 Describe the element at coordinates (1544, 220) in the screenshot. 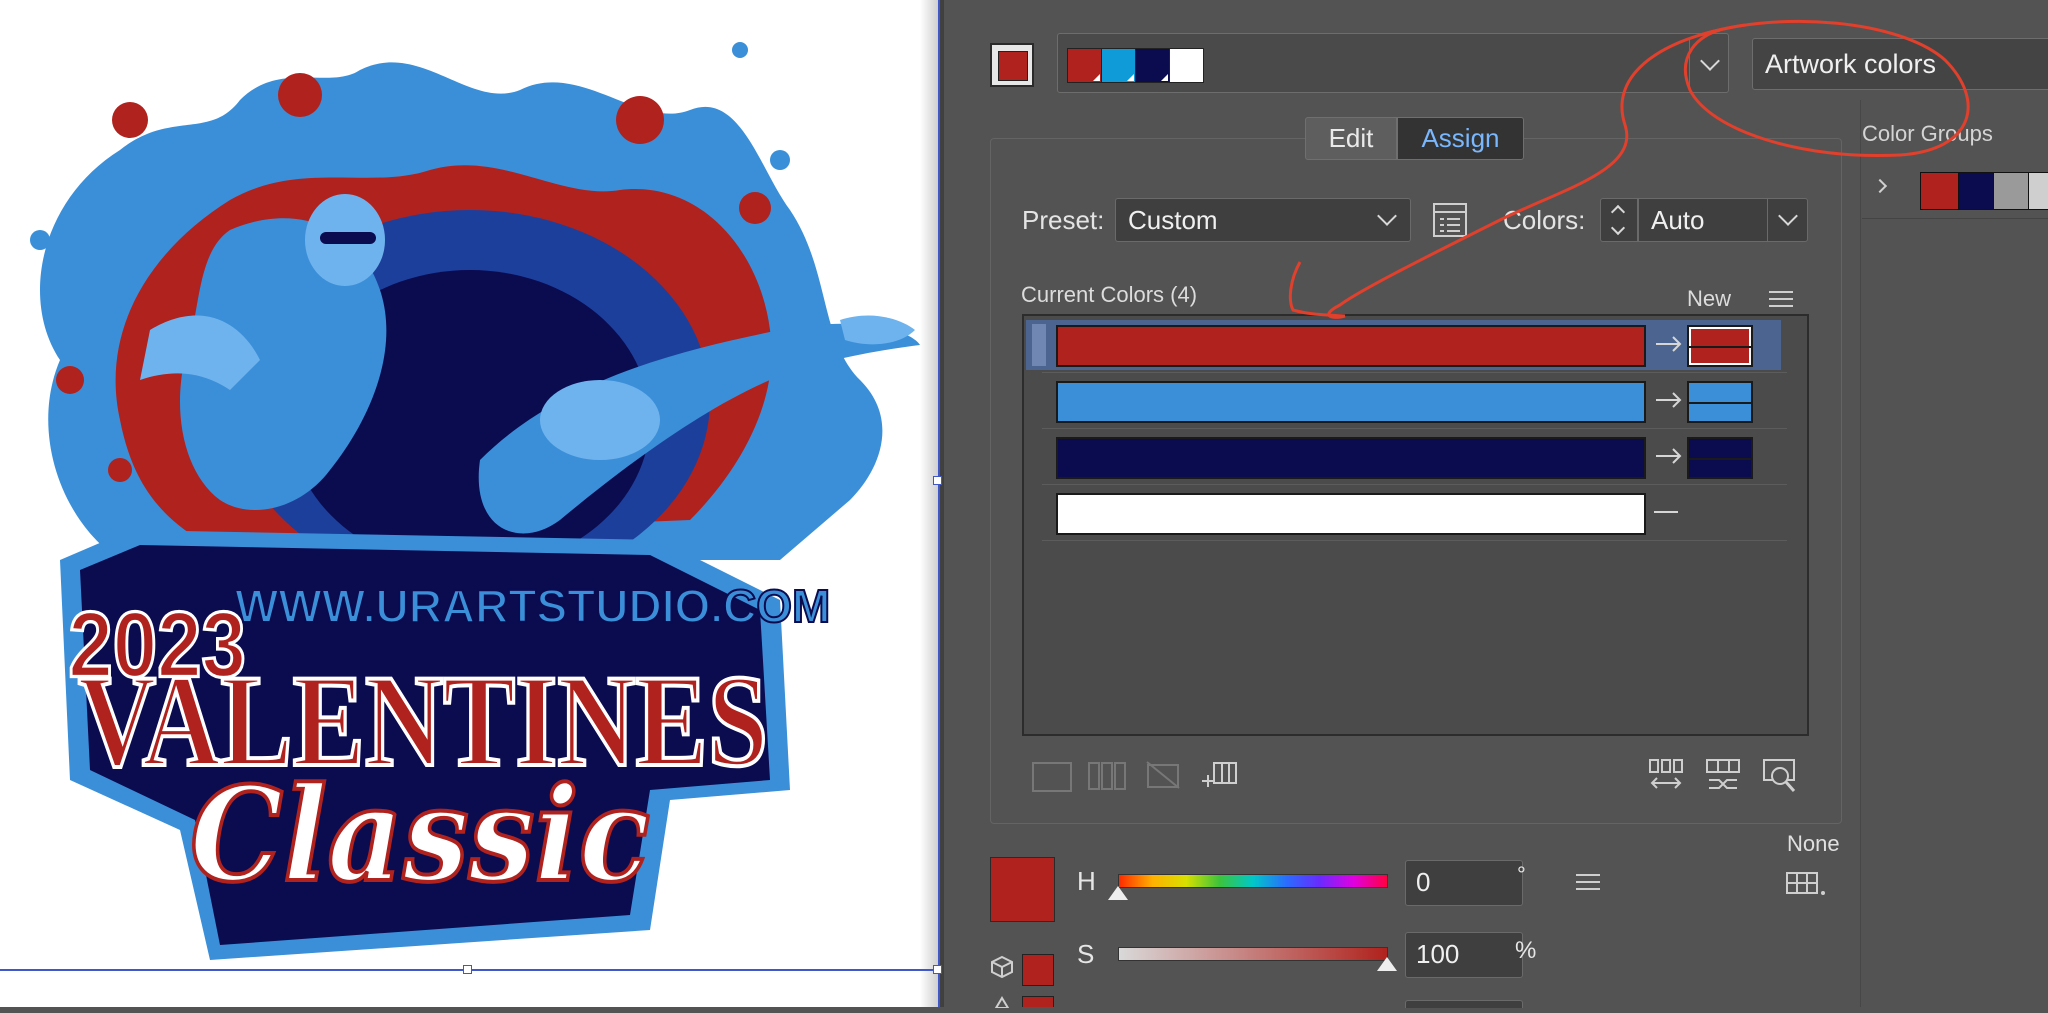

I see `colors-label: Colors:` at that location.